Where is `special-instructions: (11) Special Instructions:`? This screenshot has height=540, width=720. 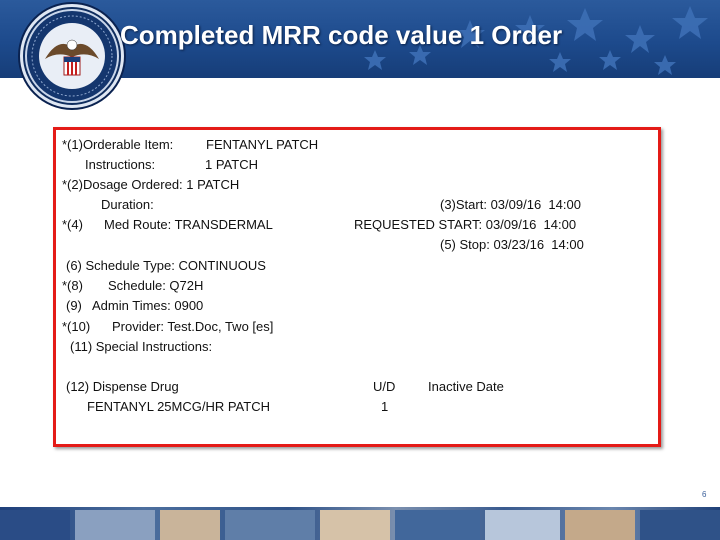 special-instructions: (11) Special Instructions: is located at coordinates (141, 346).